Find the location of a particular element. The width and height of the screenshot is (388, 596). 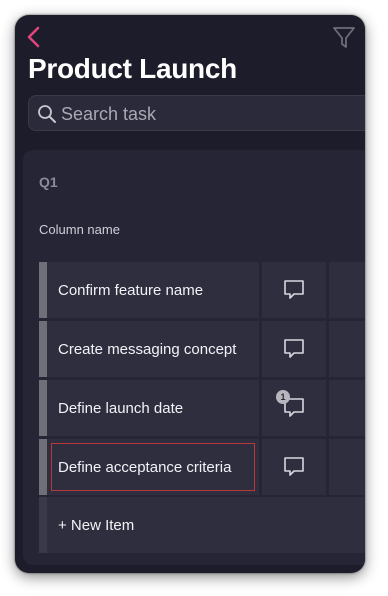

comment-button: 1 is located at coordinates (294, 408).